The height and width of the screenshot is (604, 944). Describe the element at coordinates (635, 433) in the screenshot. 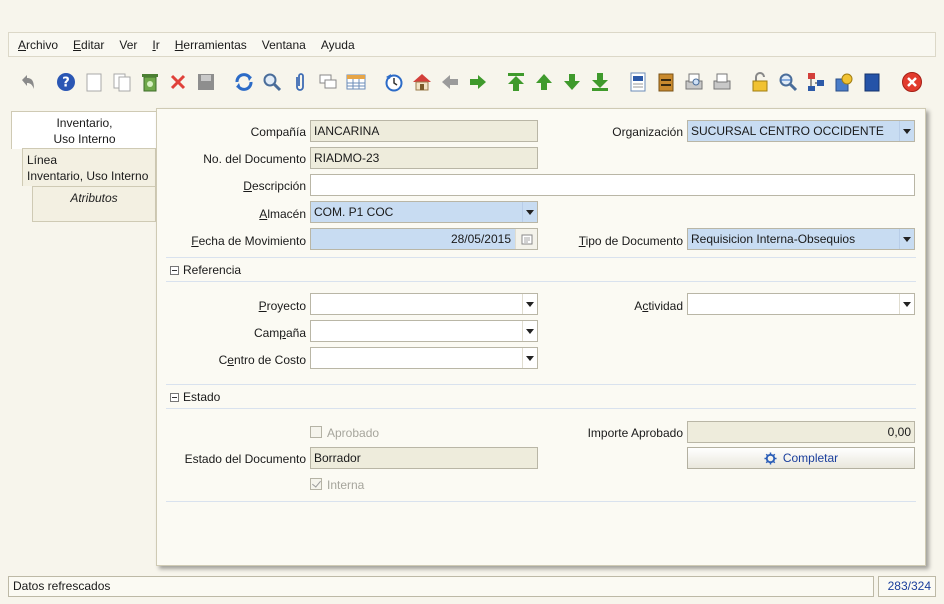

I see `importe-aprobado-label: Importe Aprobado` at that location.